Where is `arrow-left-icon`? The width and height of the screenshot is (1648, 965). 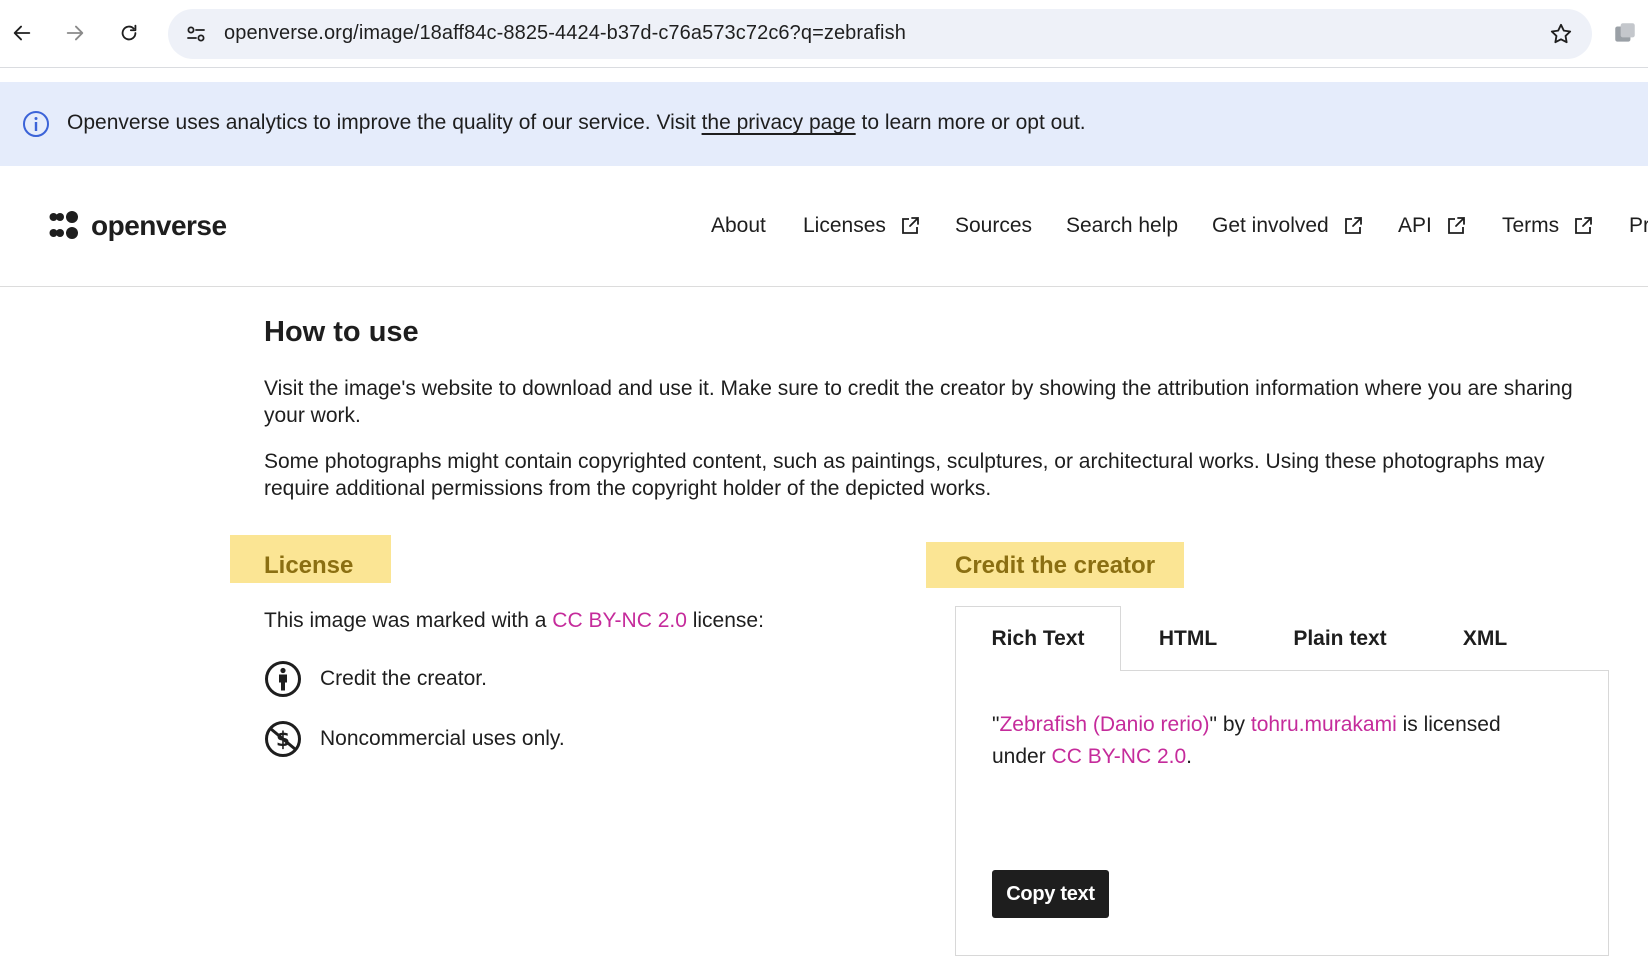
arrow-left-icon is located at coordinates (22, 33).